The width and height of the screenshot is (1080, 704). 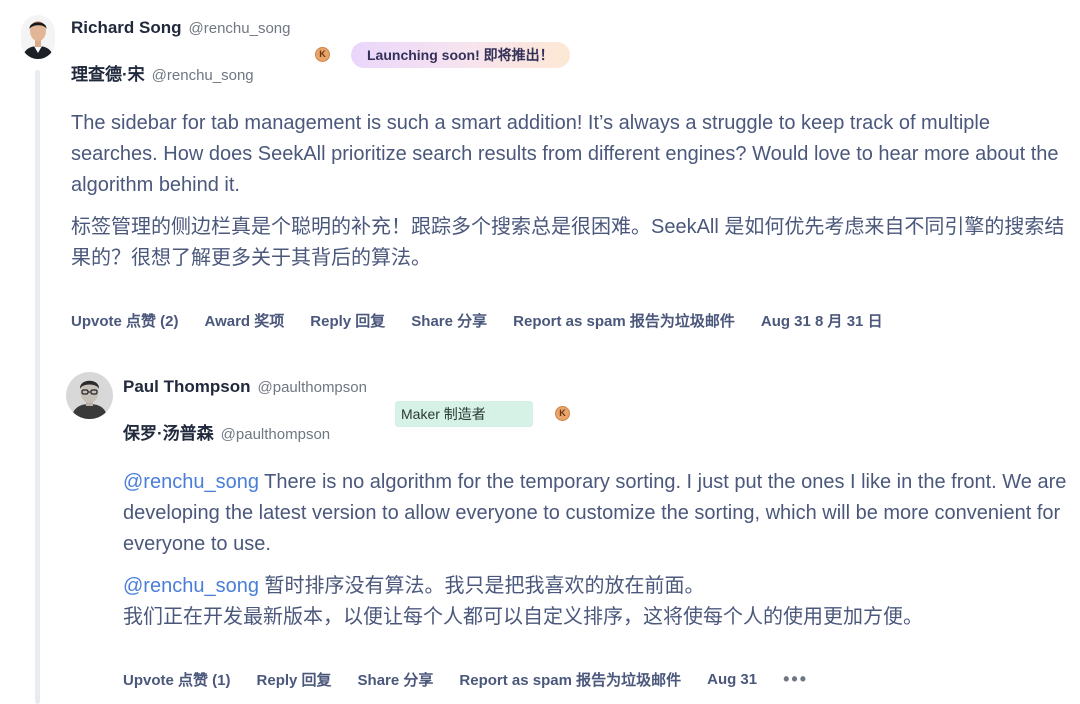 I want to click on more-options-icon: •••, so click(x=795, y=679).